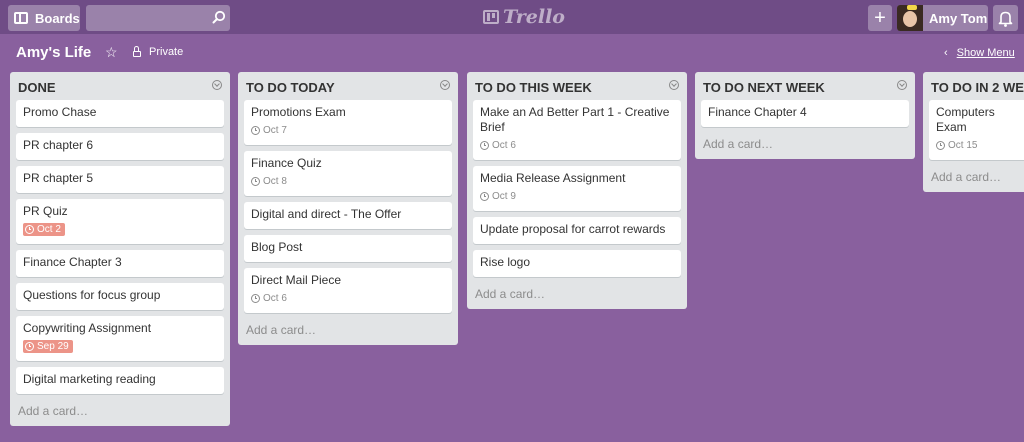 Image resolution: width=1024 pixels, height=442 pixels. I want to click on avatar, so click(910, 18).